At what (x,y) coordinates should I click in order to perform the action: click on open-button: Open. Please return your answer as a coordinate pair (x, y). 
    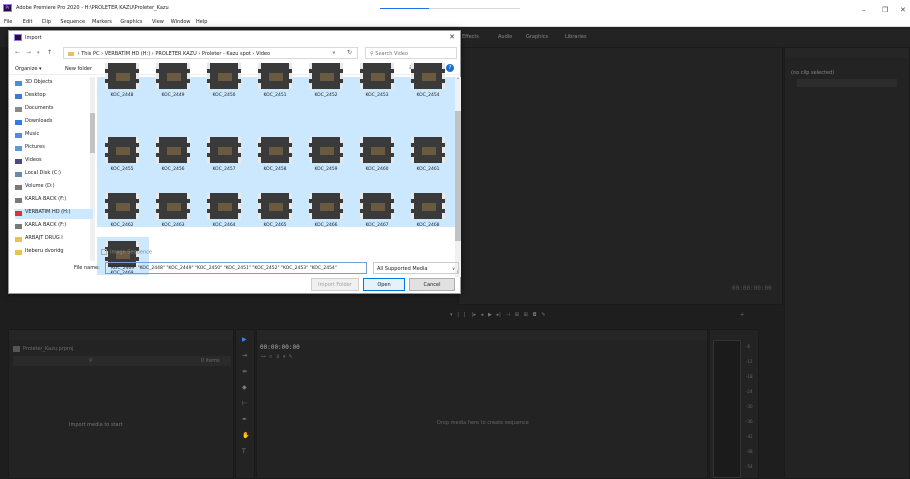
    Looking at the image, I should click on (384, 284).